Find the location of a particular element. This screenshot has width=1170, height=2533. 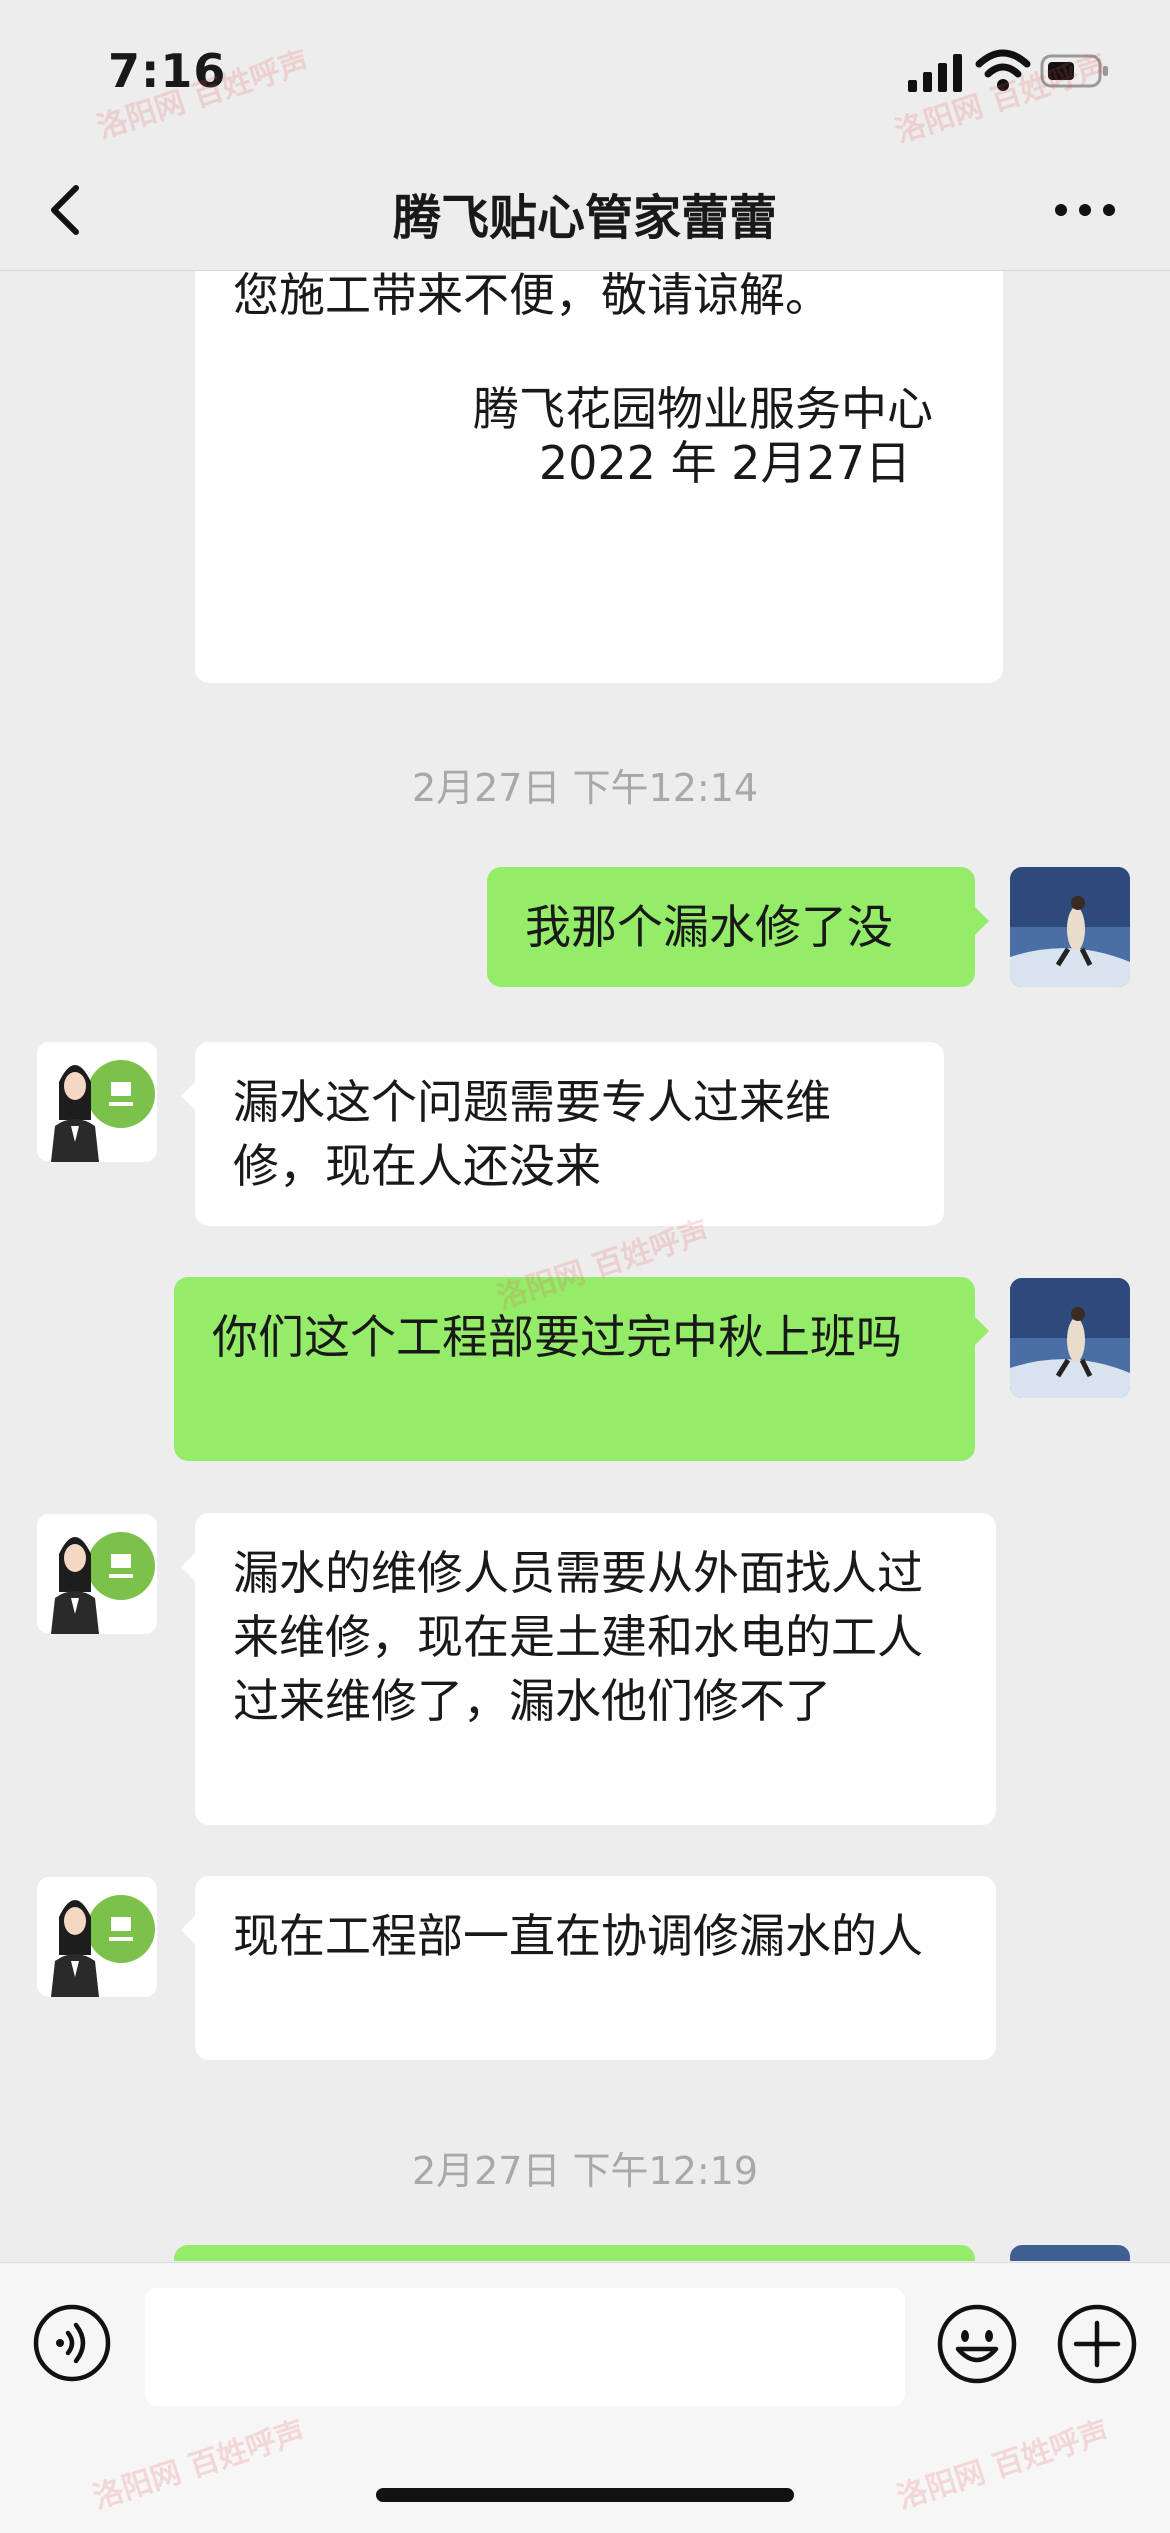

plus-icon is located at coordinates (1097, 2344).